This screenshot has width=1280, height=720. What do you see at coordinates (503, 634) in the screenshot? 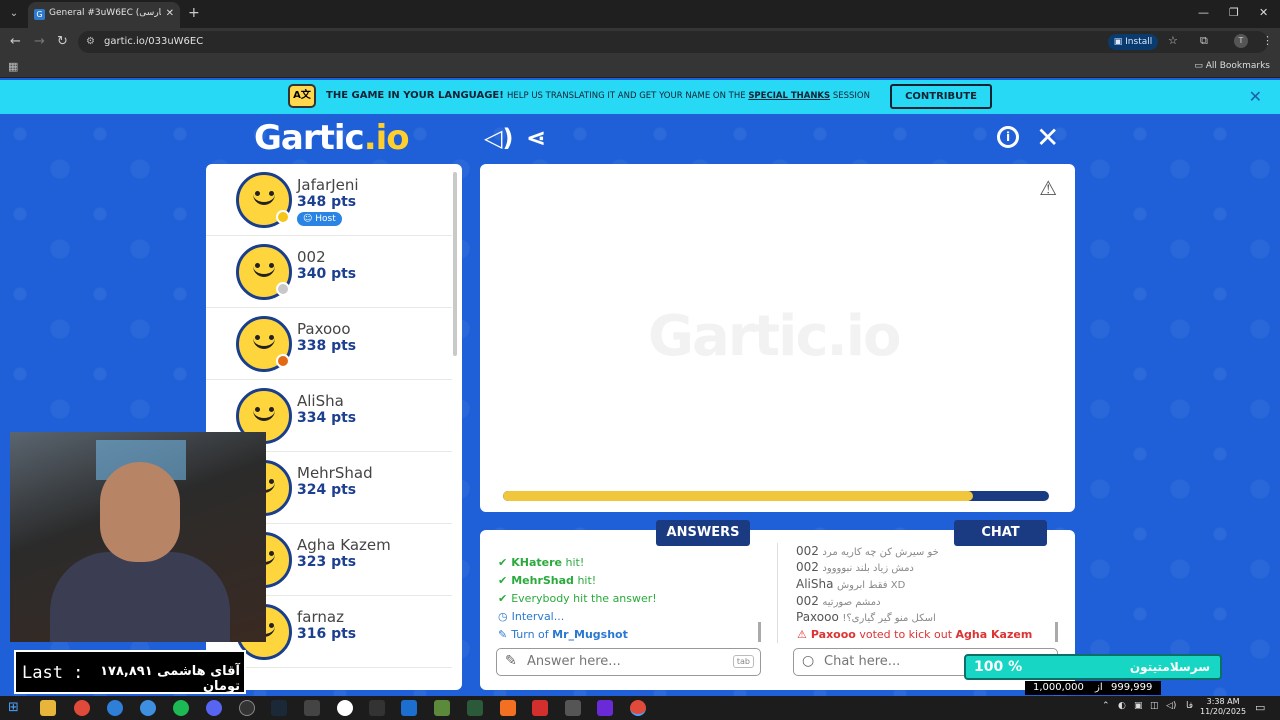
I see `pencil-turn-icon: ✎` at bounding box center [503, 634].